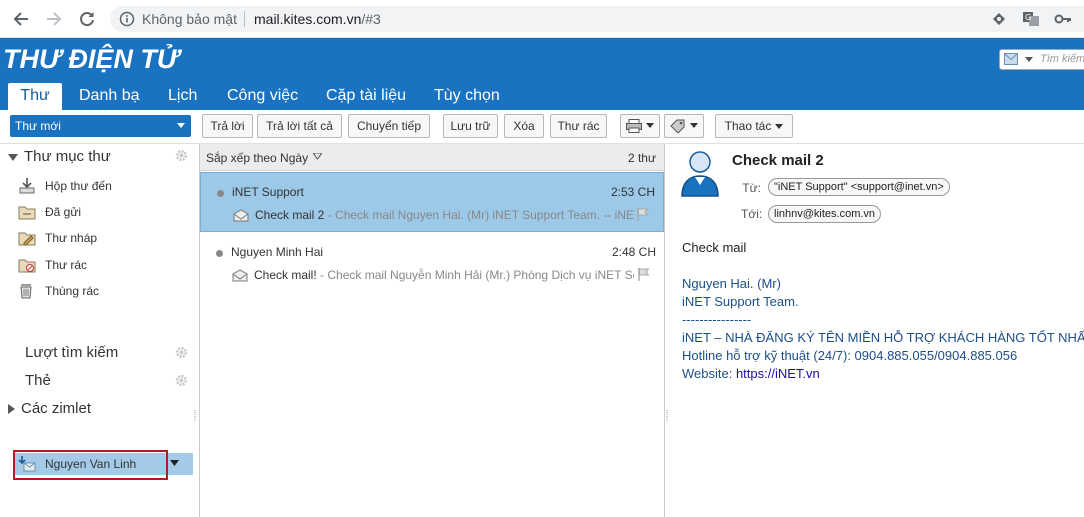 This screenshot has height=517, width=1084. Describe the element at coordinates (999, 19) in the screenshot. I see `extension-icon` at that location.